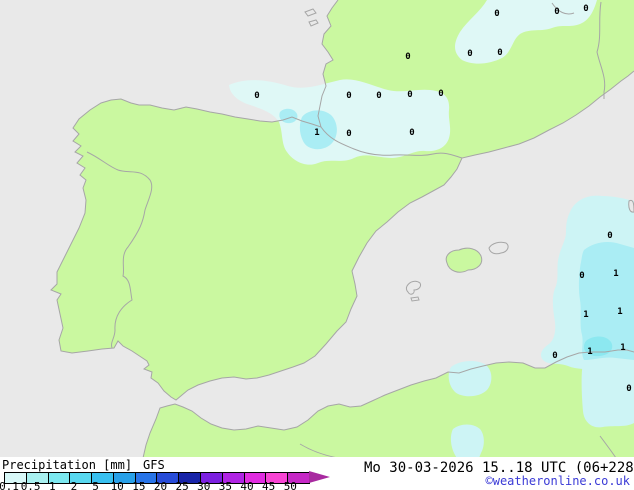 The width and height of the screenshot is (634, 490). I want to click on copyright-text: ©weatheronline.co.uk, so click(558, 481).